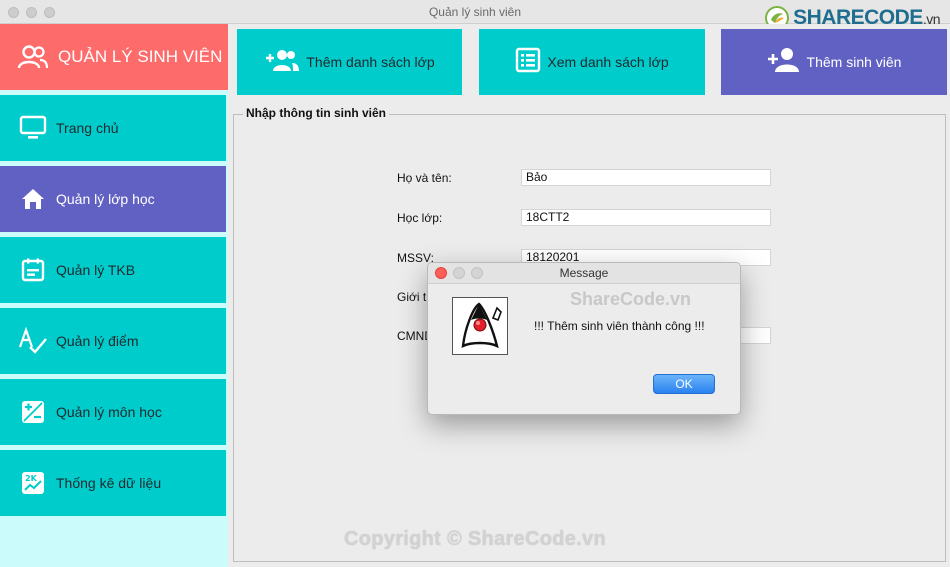 The height and width of the screenshot is (567, 950). Describe the element at coordinates (480, 326) in the screenshot. I see `java-duke-icon` at that location.